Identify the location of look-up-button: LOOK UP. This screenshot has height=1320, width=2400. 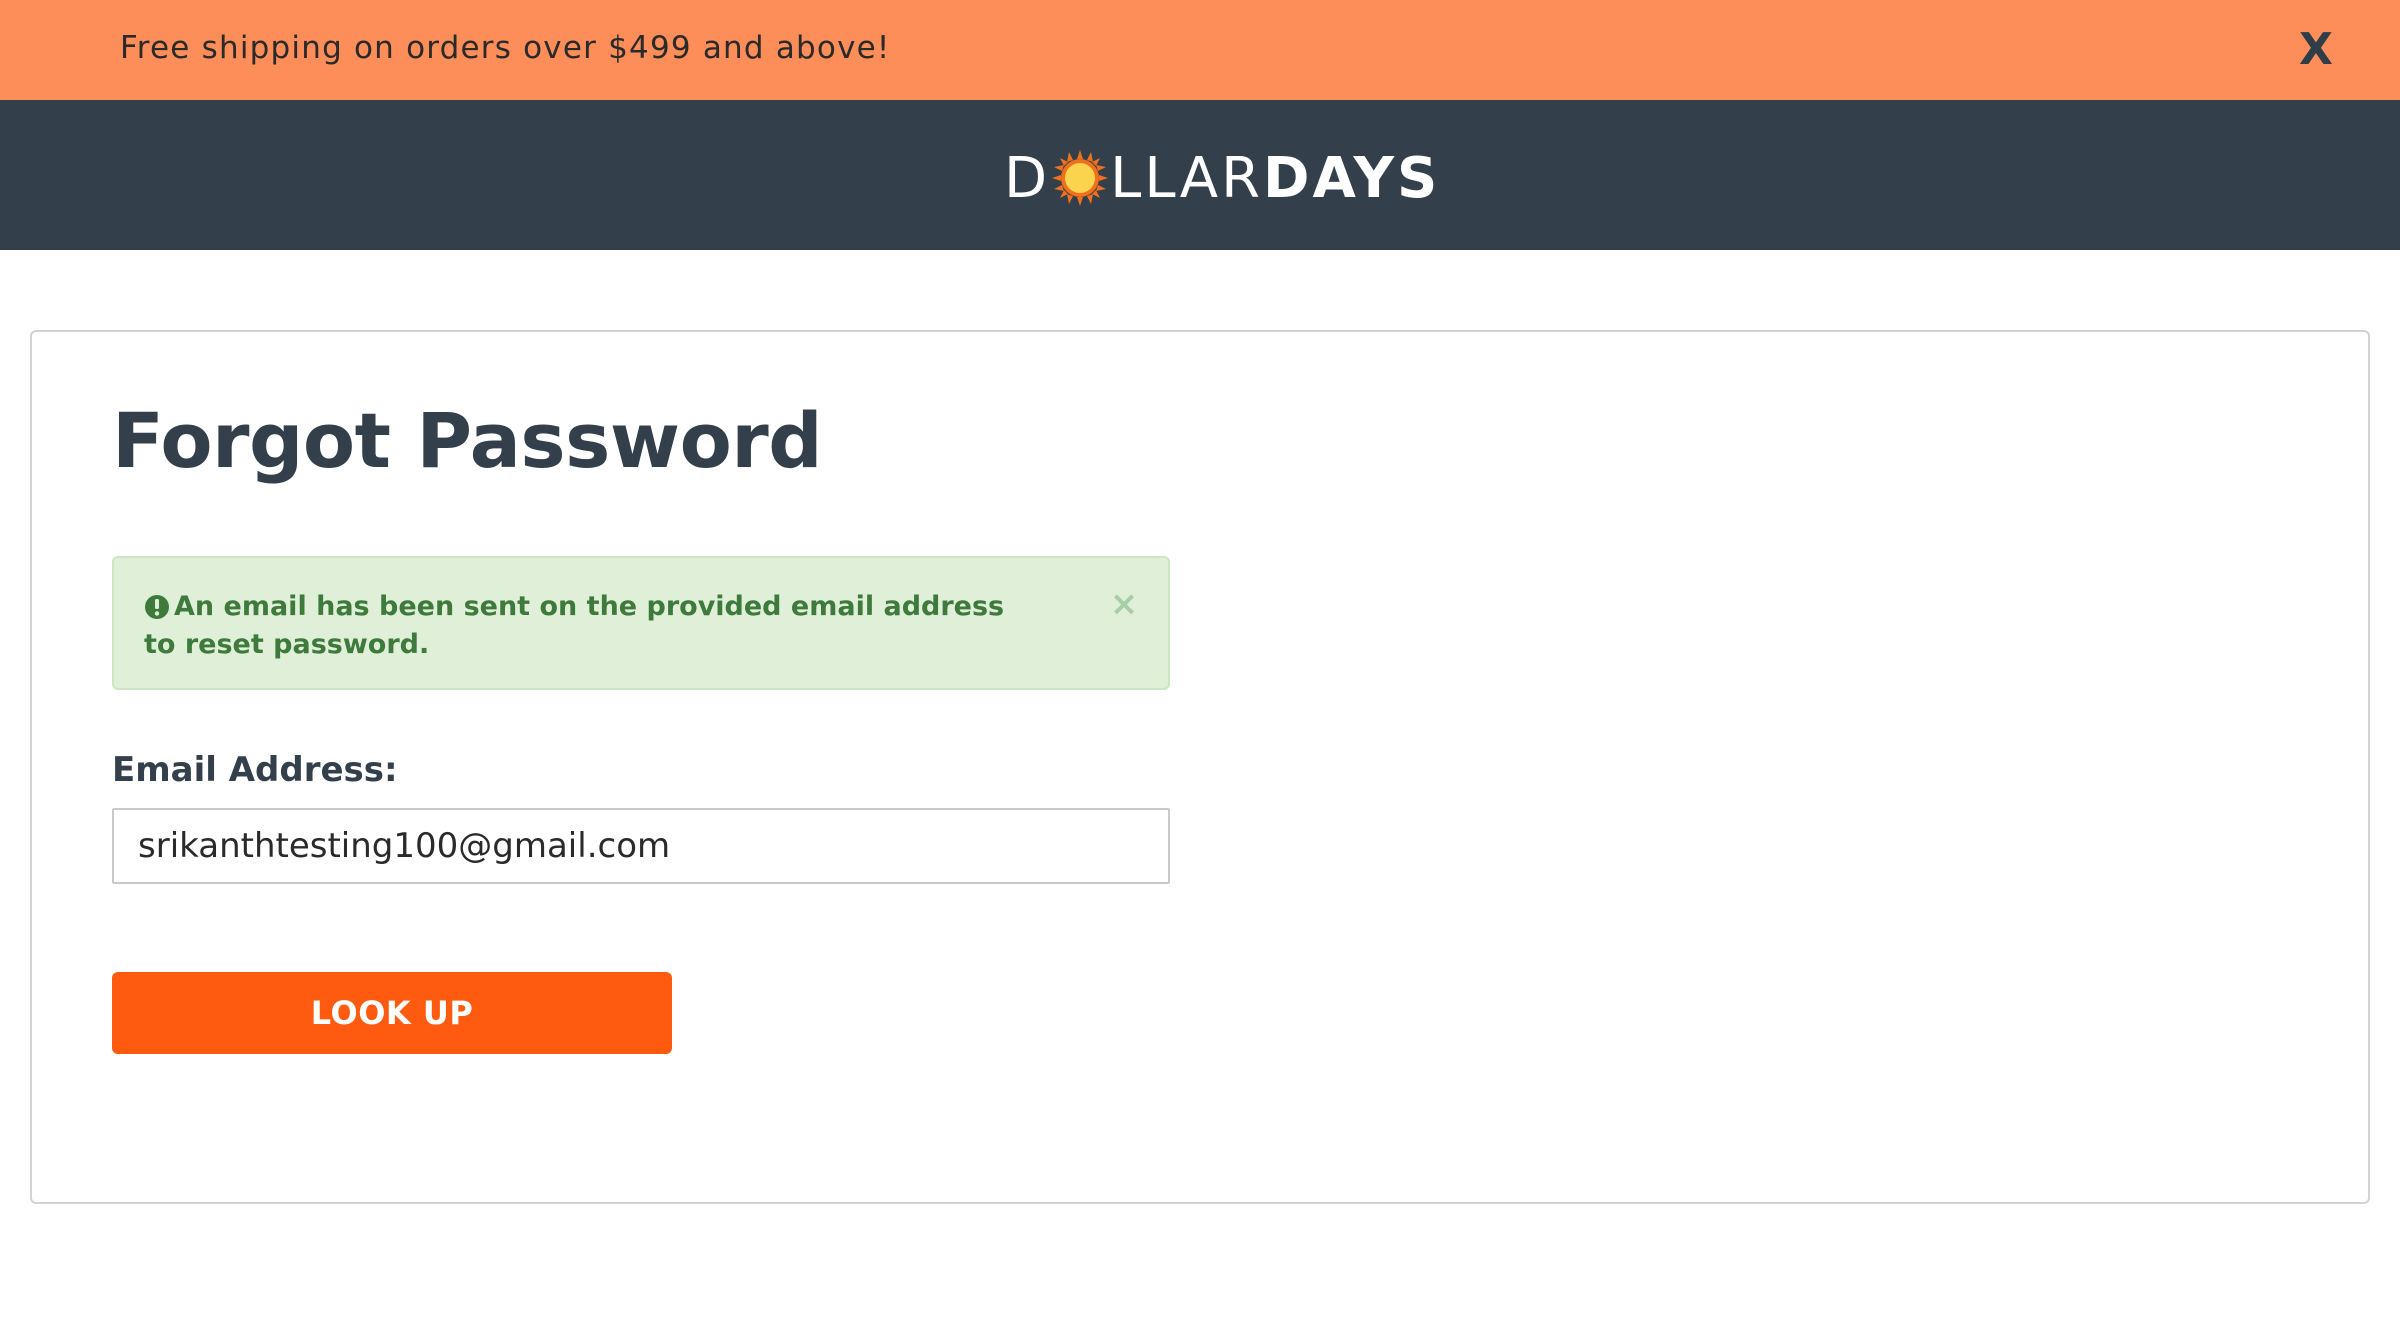
(392, 1013).